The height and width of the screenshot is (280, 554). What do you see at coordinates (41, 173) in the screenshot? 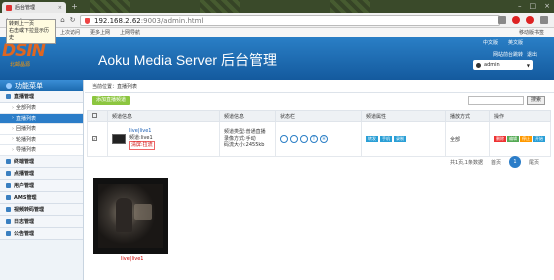
I see `sidebar-group-vod: 点播管理` at bounding box center [41, 173].